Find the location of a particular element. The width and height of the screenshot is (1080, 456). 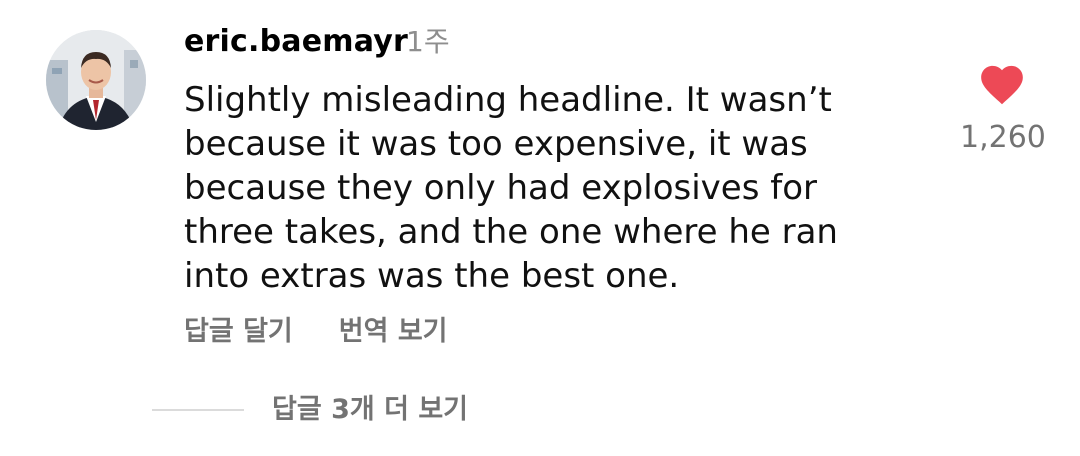

comment-text-line: because they only had explosives for is located at coordinates (500, 188).